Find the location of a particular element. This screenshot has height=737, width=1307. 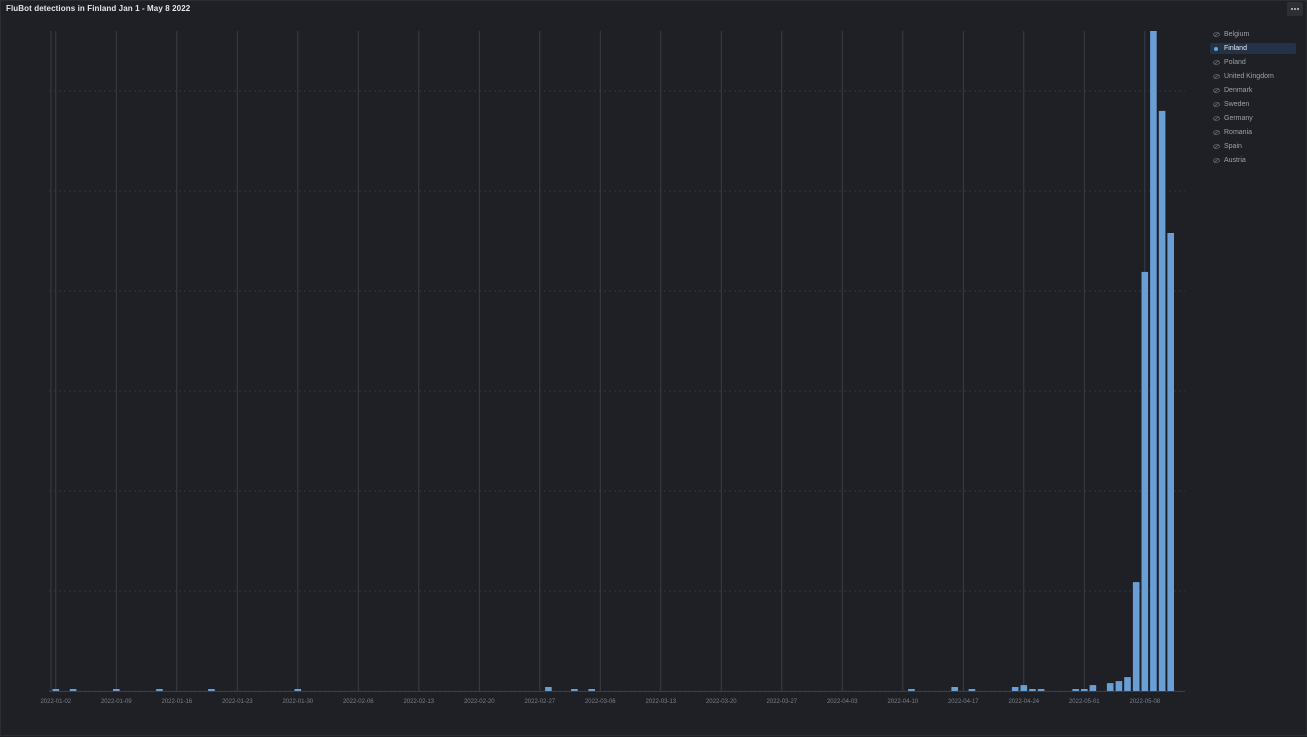

x-tick-label: 2022-02-27 is located at coordinates (539, 702).